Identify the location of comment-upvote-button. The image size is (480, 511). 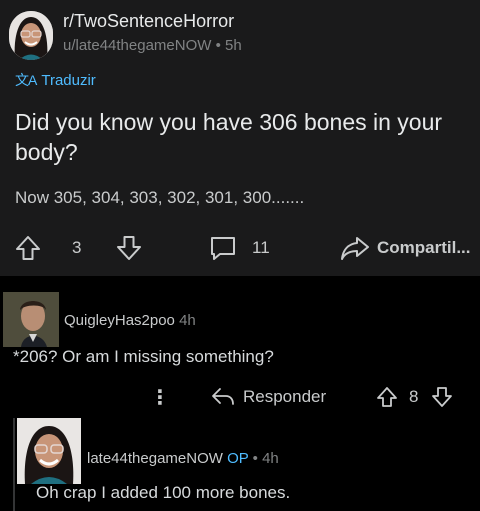
(387, 397).